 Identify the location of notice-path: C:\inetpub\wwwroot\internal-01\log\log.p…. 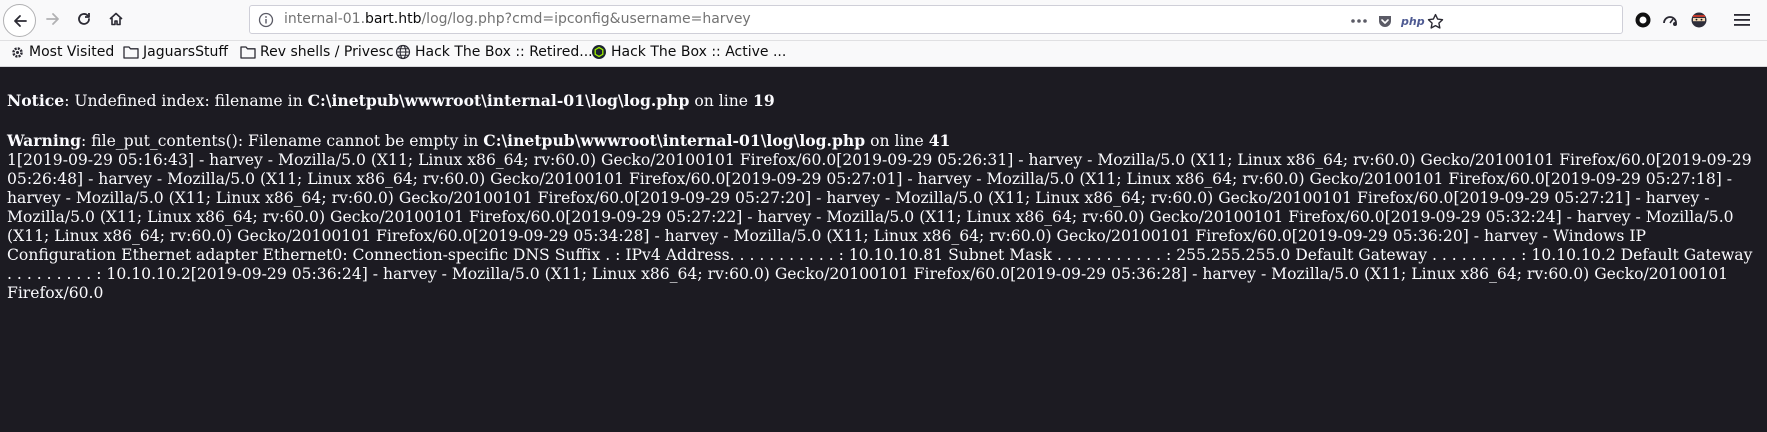
(498, 100).